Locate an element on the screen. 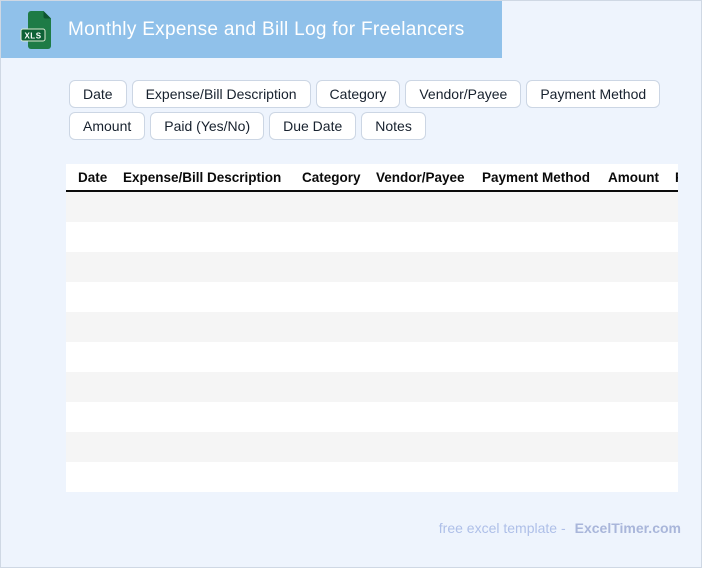 This screenshot has width=702, height=568. field-chip: Vendor/Payee is located at coordinates (463, 94).